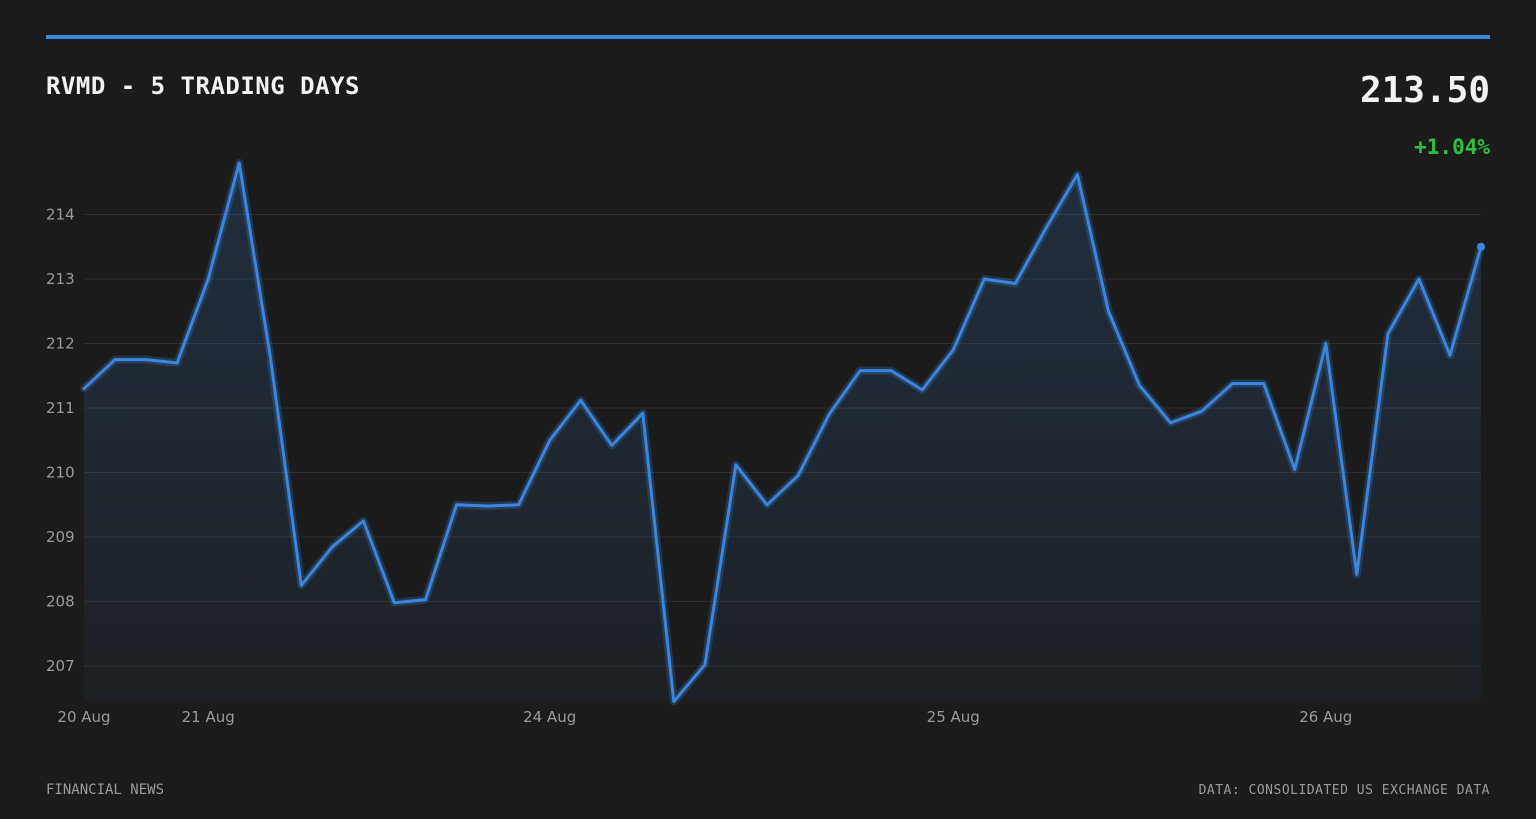 The width and height of the screenshot is (1536, 819). What do you see at coordinates (60, 441) in the screenshot?
I see `y-axis-ticks: 207 208 209 210 211 212 213 214` at bounding box center [60, 441].